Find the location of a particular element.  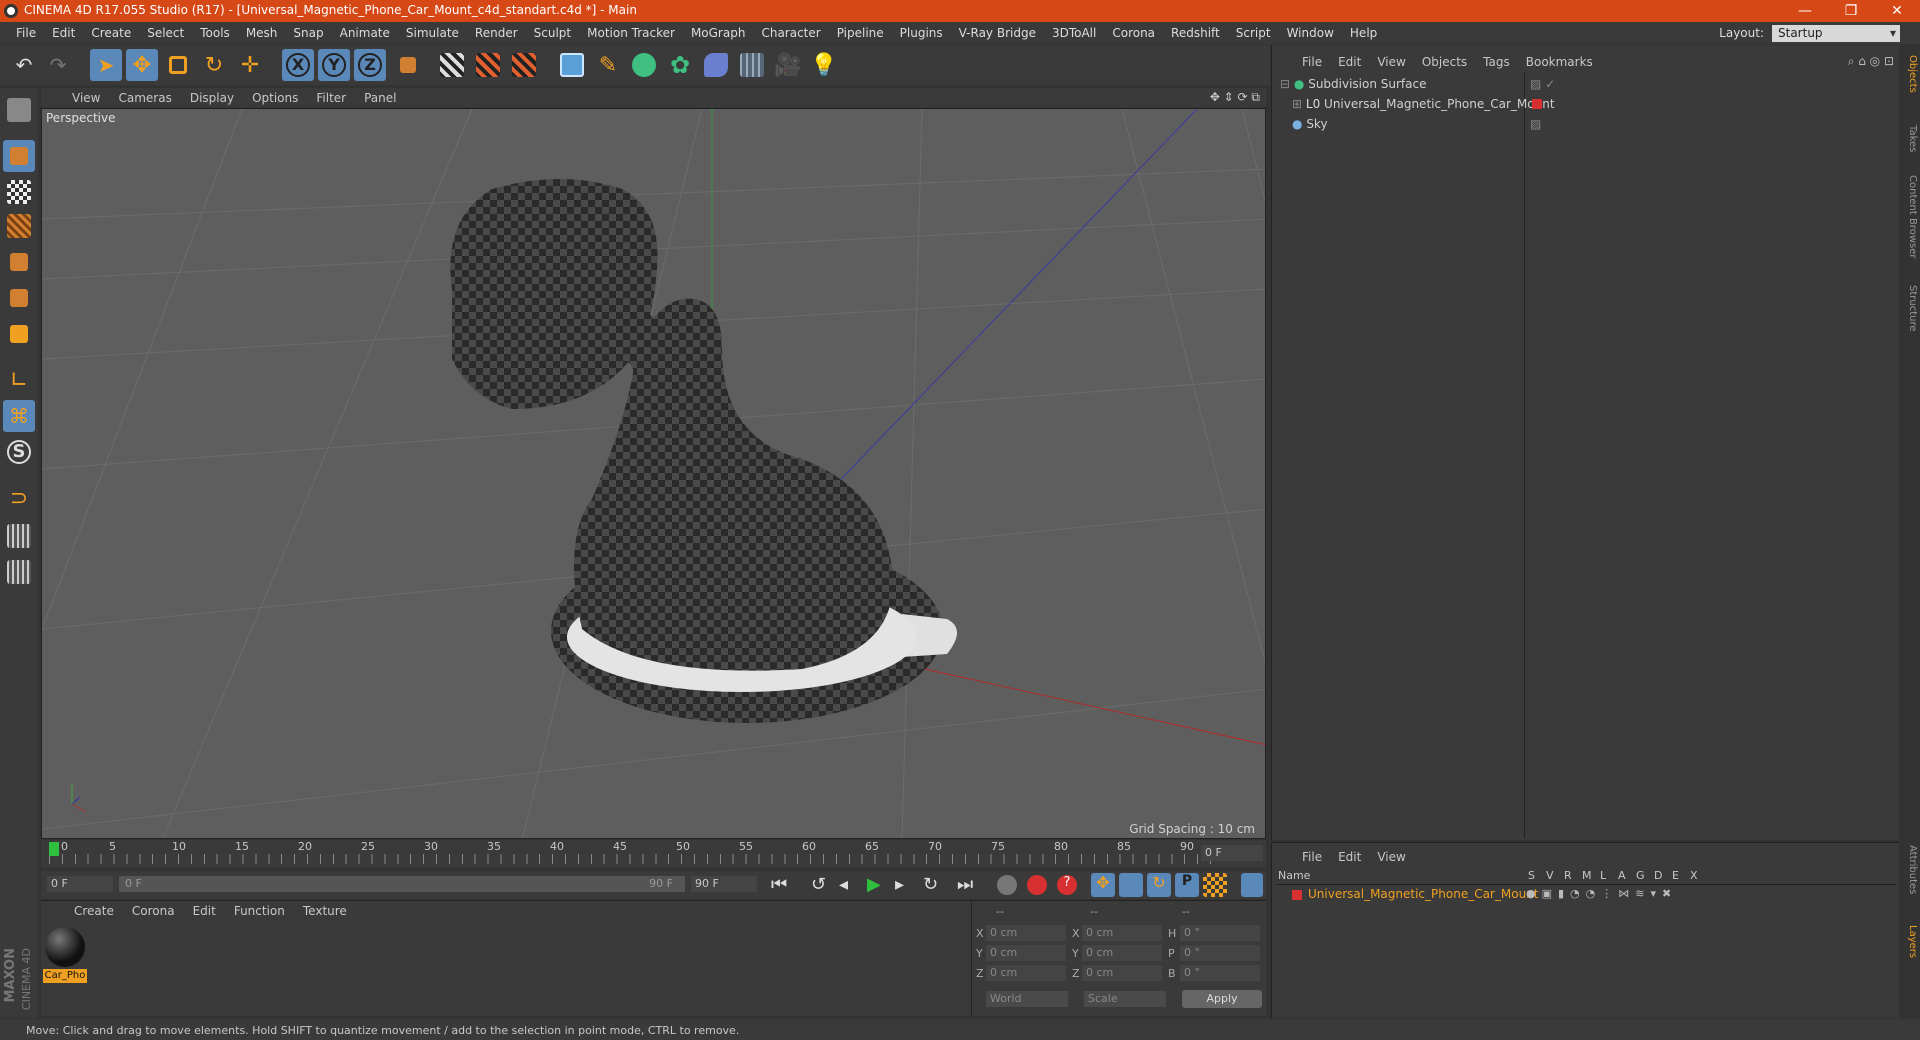

size-x-field: 0 cm is located at coordinates (1122, 933).